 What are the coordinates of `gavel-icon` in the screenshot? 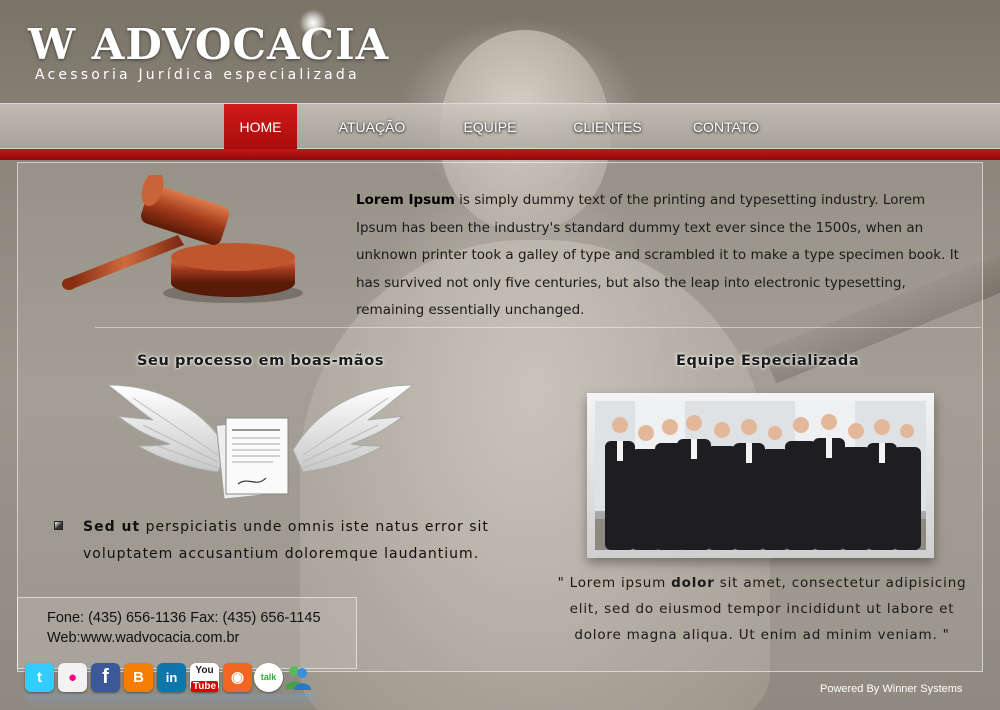 It's located at (182, 239).